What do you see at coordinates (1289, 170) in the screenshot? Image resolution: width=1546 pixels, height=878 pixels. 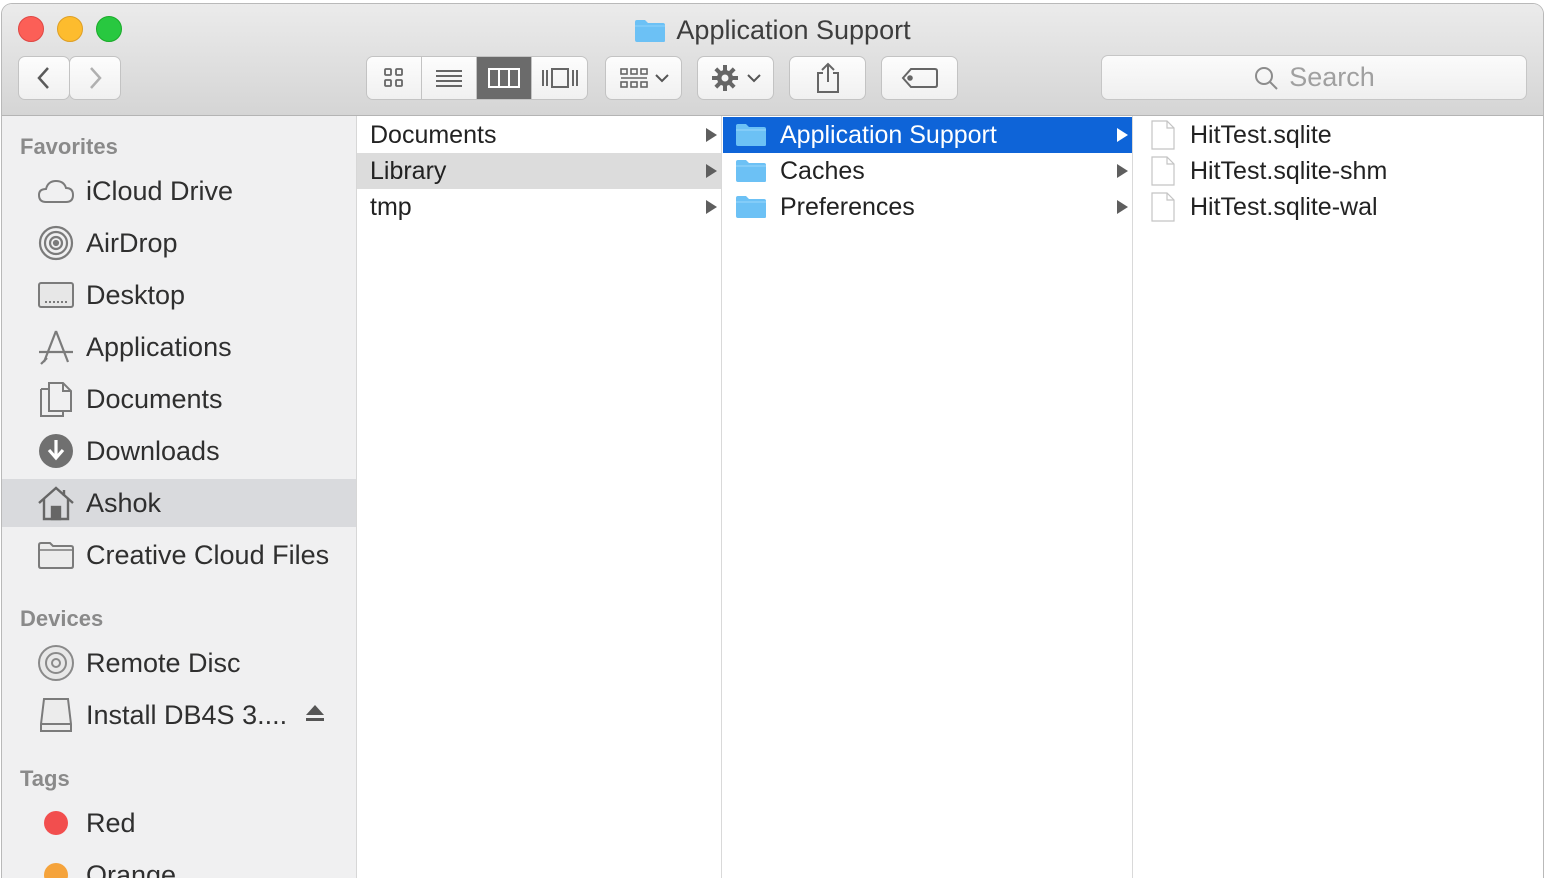 I see `column-item-label: HitTest.sqlite-shm` at bounding box center [1289, 170].